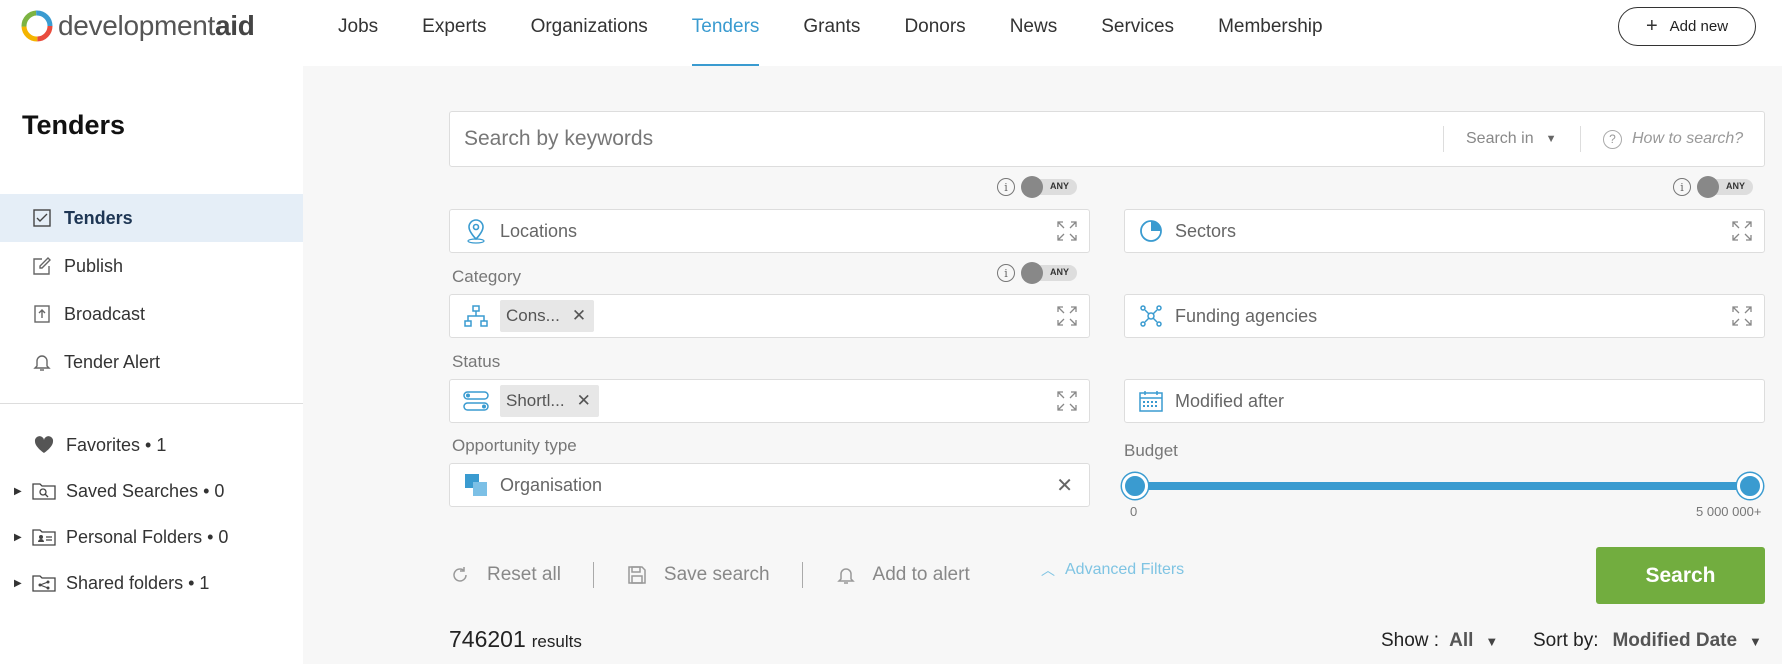 Image resolution: width=1782 pixels, height=664 pixels. I want to click on clear-icon: ✕, so click(1064, 485).